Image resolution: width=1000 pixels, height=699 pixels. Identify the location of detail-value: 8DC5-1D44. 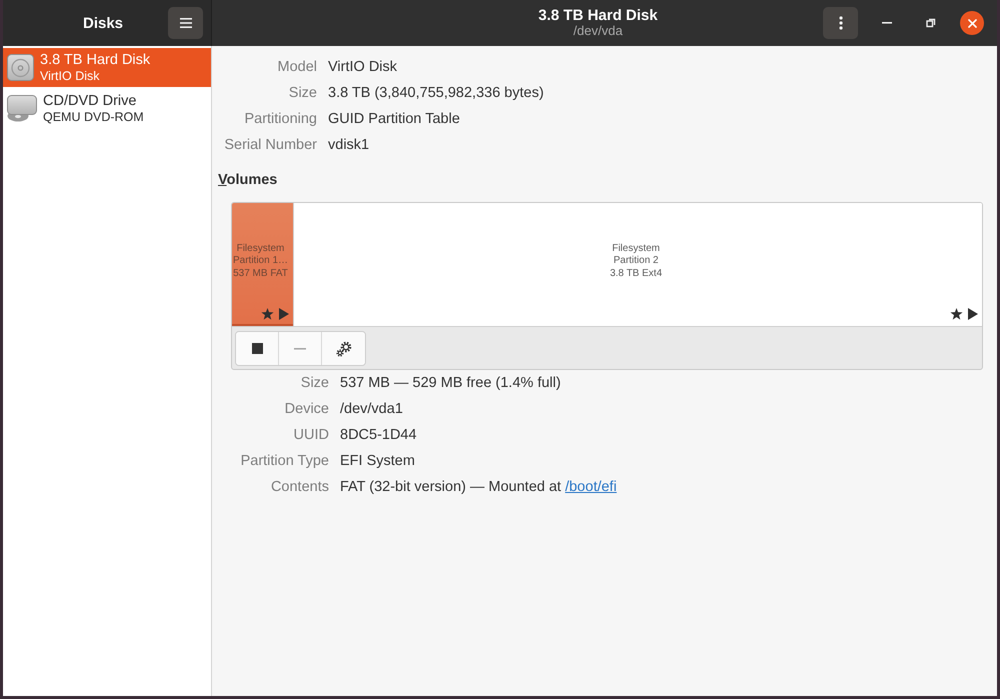
(378, 435).